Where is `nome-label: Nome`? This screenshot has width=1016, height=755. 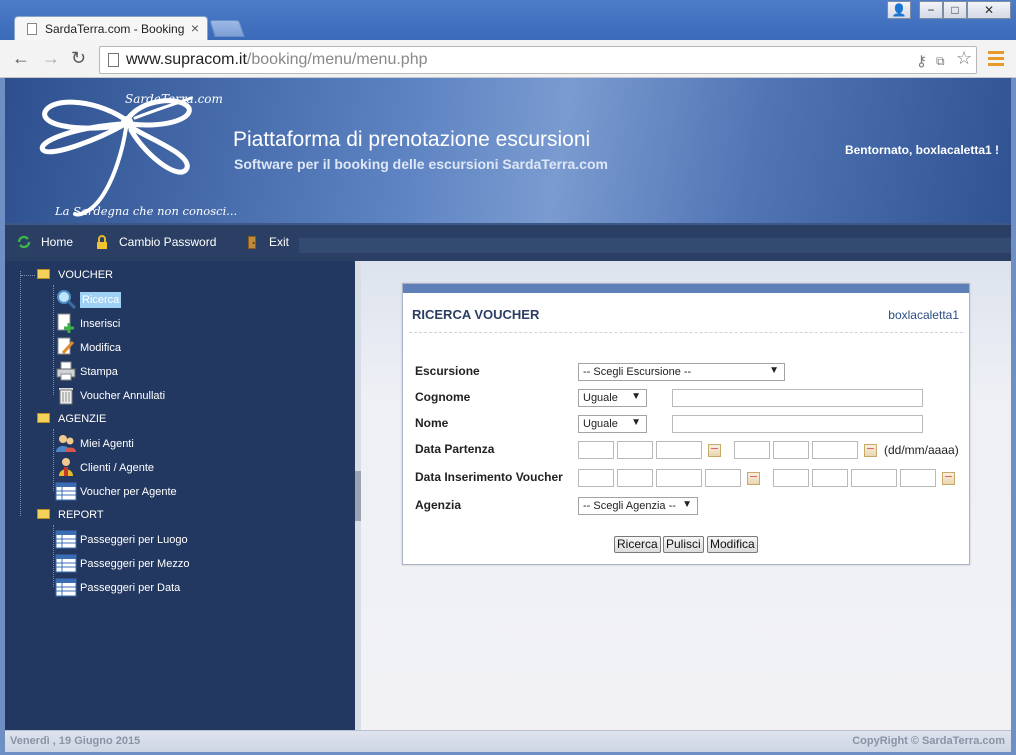 nome-label: Nome is located at coordinates (432, 423).